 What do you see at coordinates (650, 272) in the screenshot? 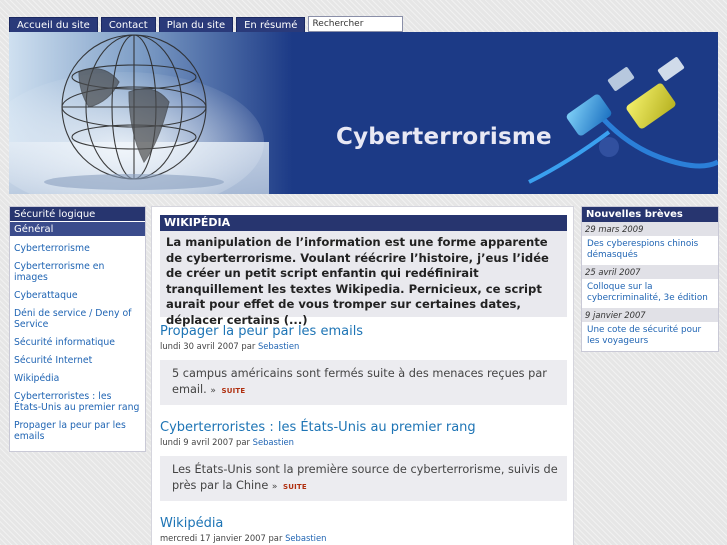
I see `news-date: 25 avril 2007` at bounding box center [650, 272].